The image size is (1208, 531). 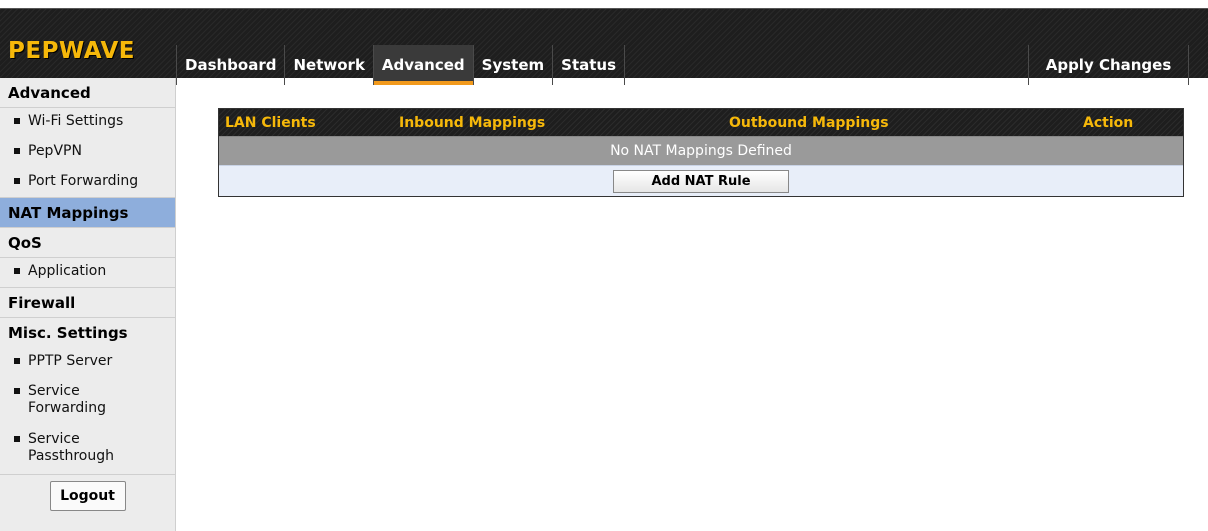 I want to click on sidebar-section-nat-mappings: NAT Mappings, so click(x=87, y=213).